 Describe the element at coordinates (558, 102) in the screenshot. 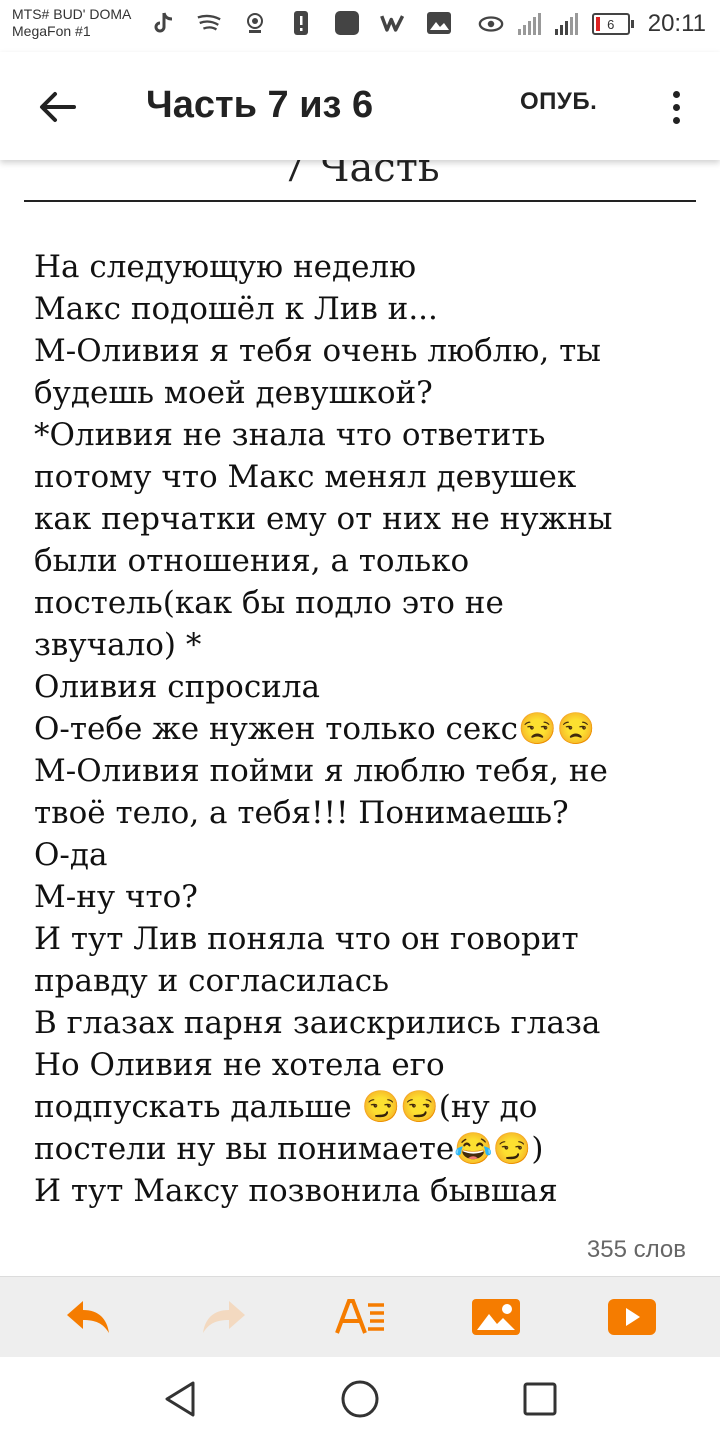

I see `publish-button: ОПУБ.` at that location.